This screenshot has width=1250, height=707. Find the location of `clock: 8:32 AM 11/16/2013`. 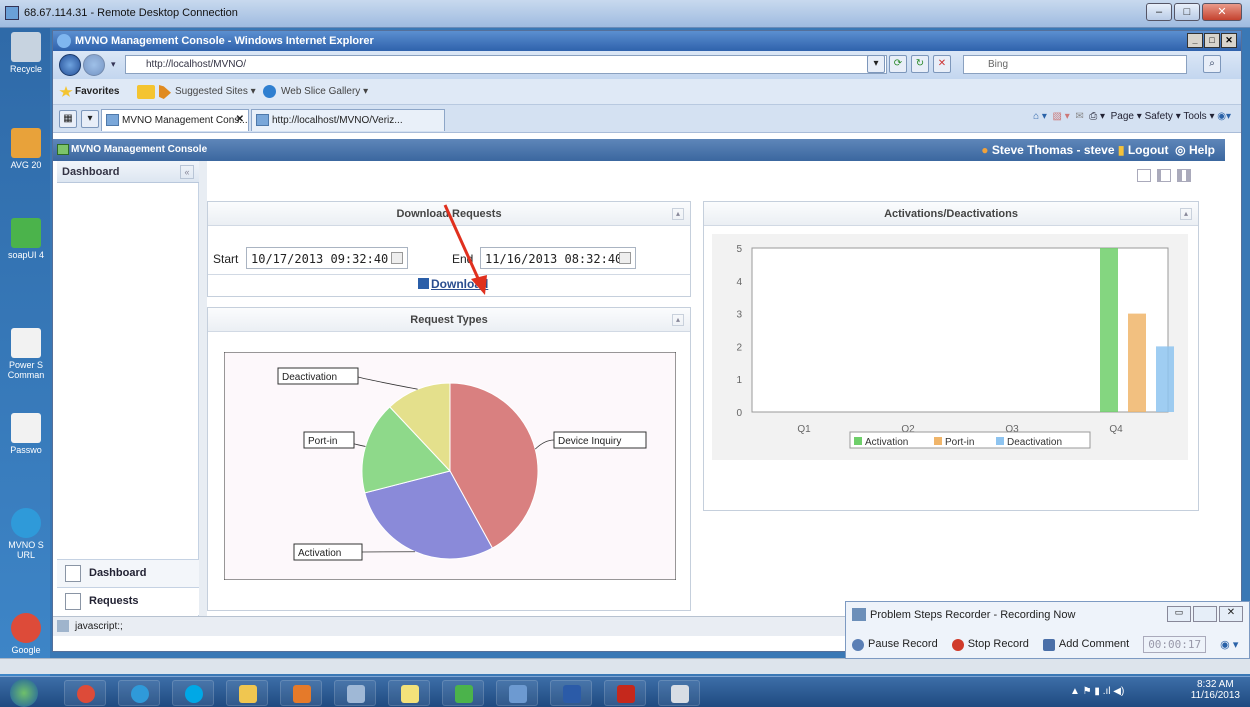

clock: 8:32 AM 11/16/2013 is located at coordinates (1215, 690).